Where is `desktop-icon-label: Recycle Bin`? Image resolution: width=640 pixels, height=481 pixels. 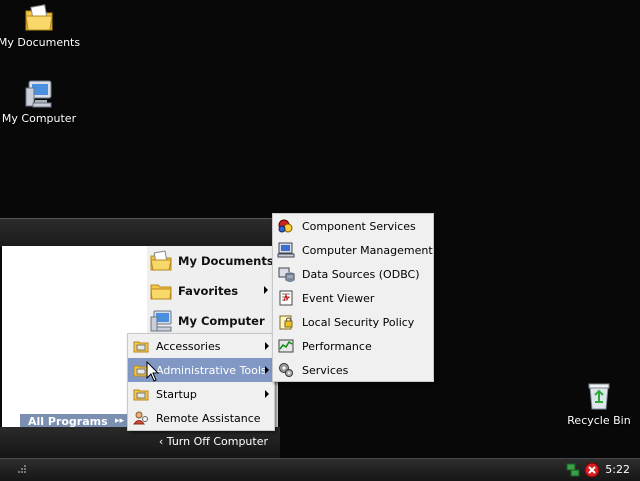
desktop-icon-label: Recycle Bin is located at coordinates (599, 420).